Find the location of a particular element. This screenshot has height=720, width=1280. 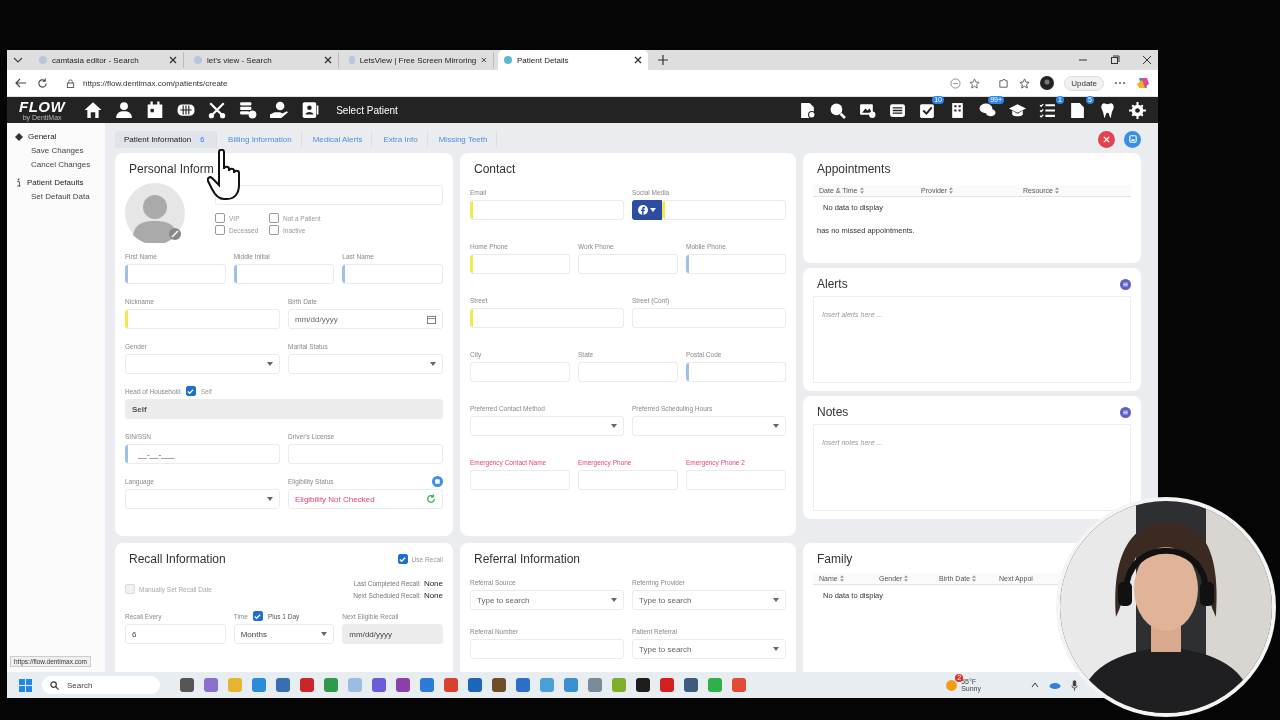

input-field: Self is located at coordinates (284, 409).